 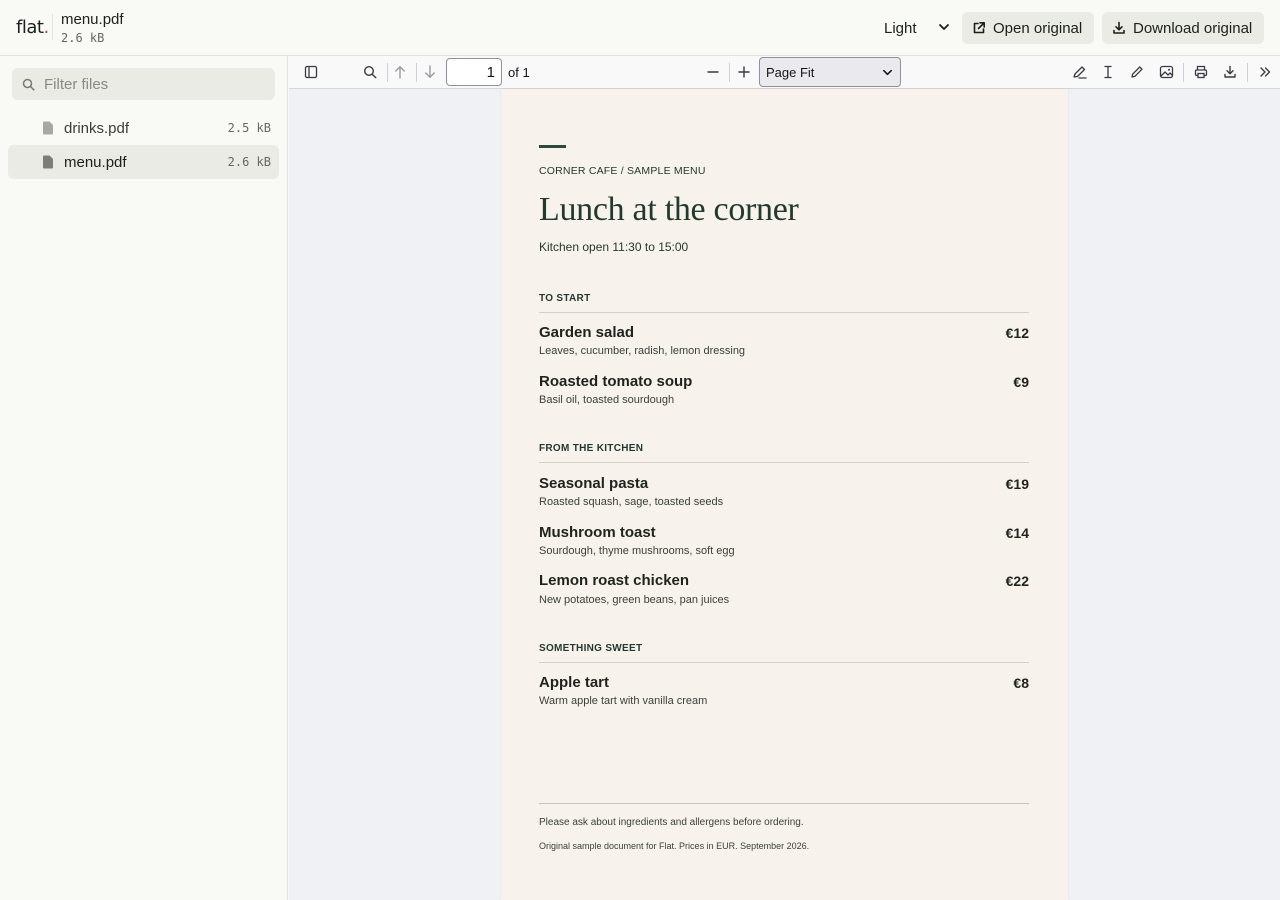 I want to click on download-original-button: Download original, so click(x=1183, y=28).